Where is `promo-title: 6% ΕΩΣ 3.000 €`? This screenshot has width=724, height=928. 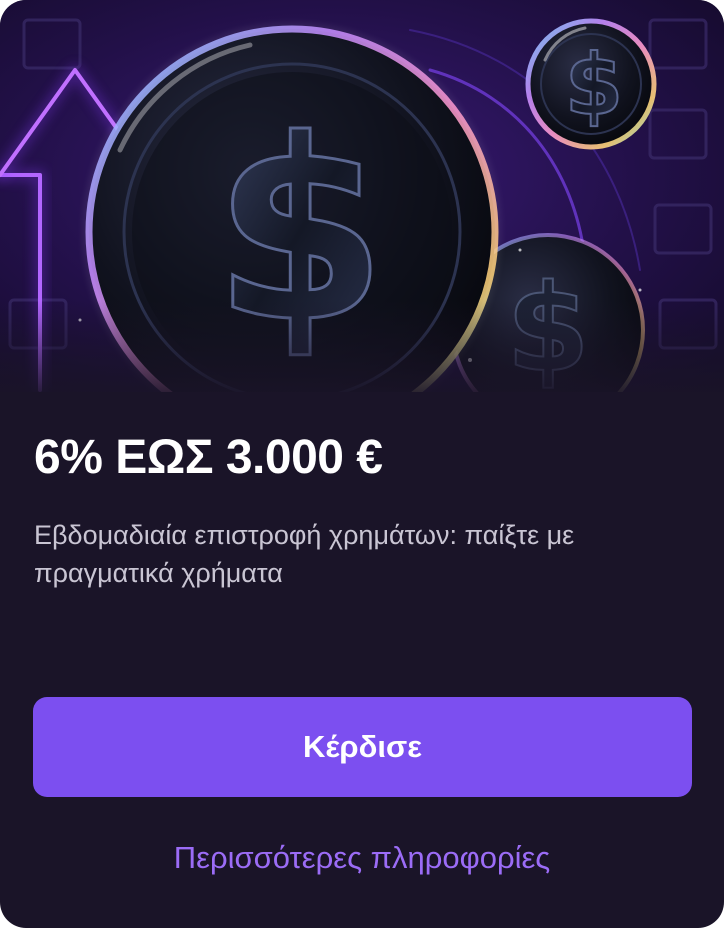
promo-title: 6% ΕΩΣ 3.000 € is located at coordinates (208, 457).